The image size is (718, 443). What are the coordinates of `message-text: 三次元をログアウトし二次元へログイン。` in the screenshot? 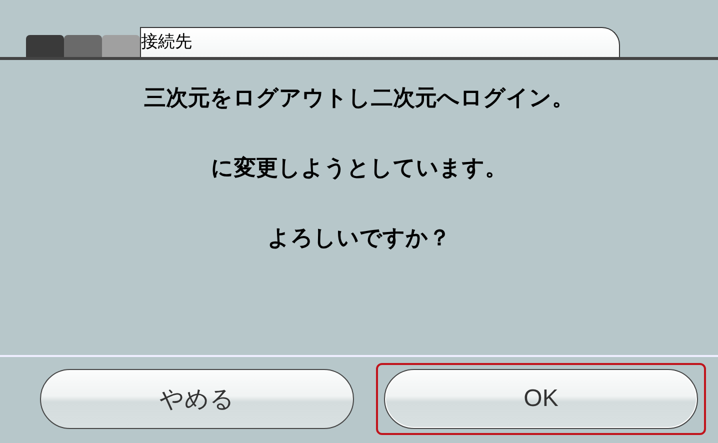 It's located at (359, 99).